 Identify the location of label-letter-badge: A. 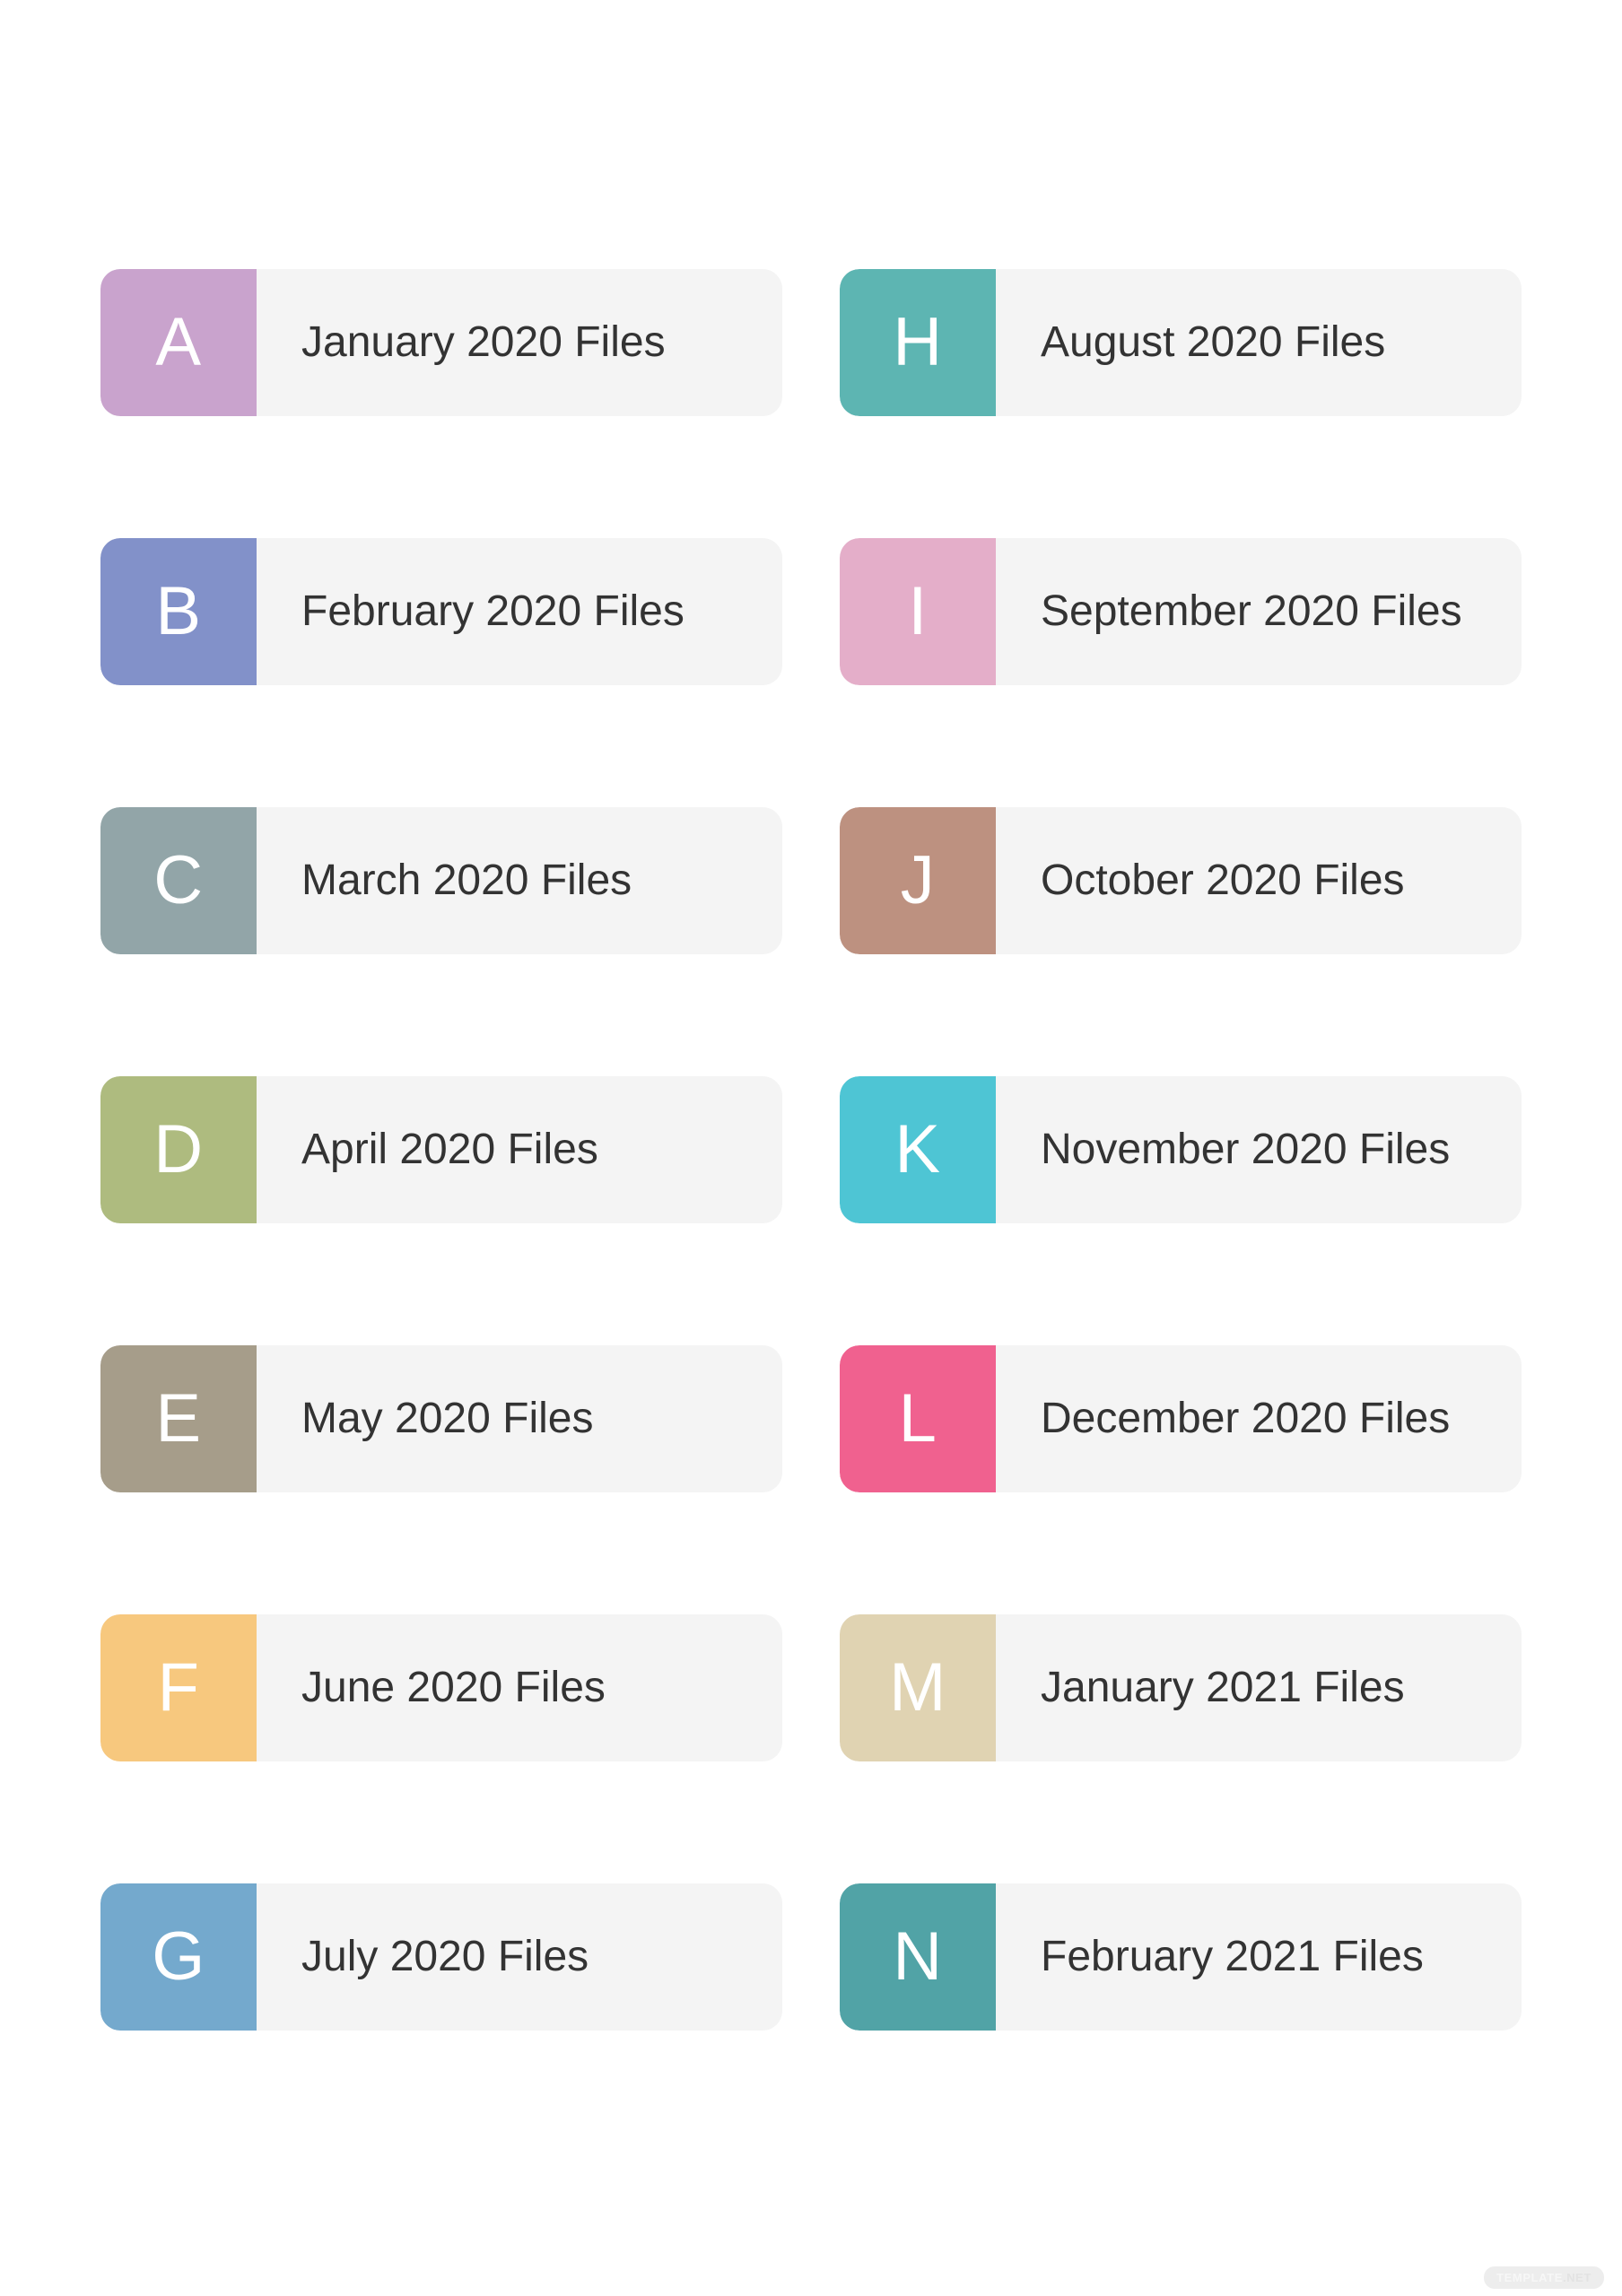
(178, 342).